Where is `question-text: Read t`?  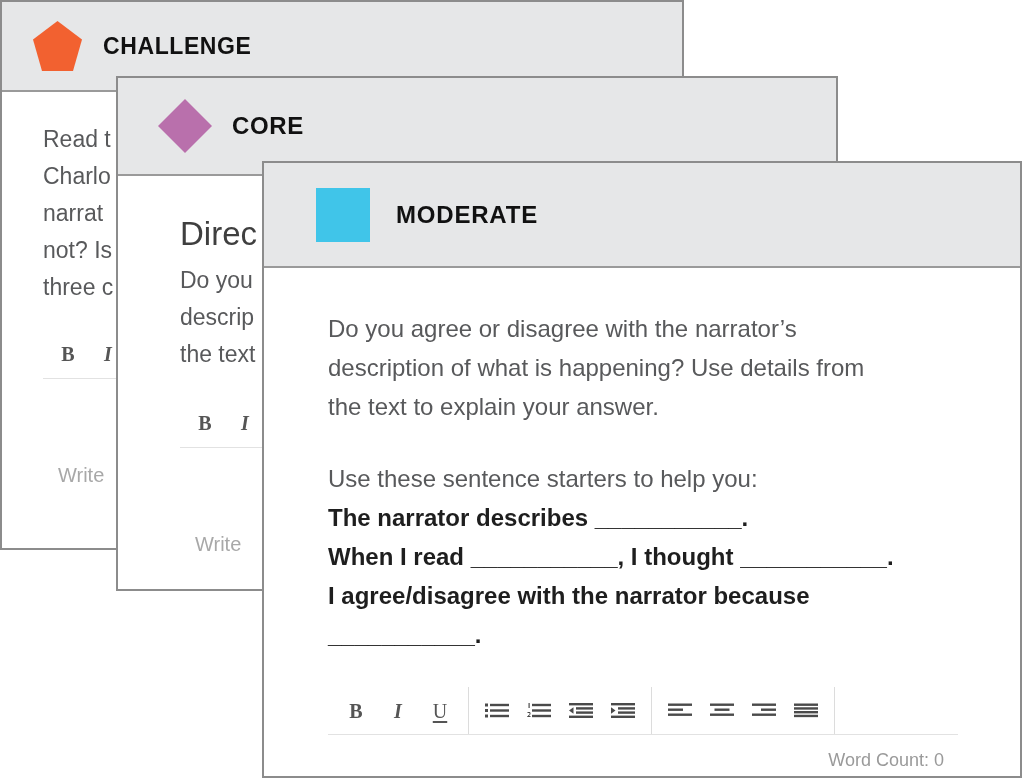 question-text: Read t is located at coordinates (77, 139).